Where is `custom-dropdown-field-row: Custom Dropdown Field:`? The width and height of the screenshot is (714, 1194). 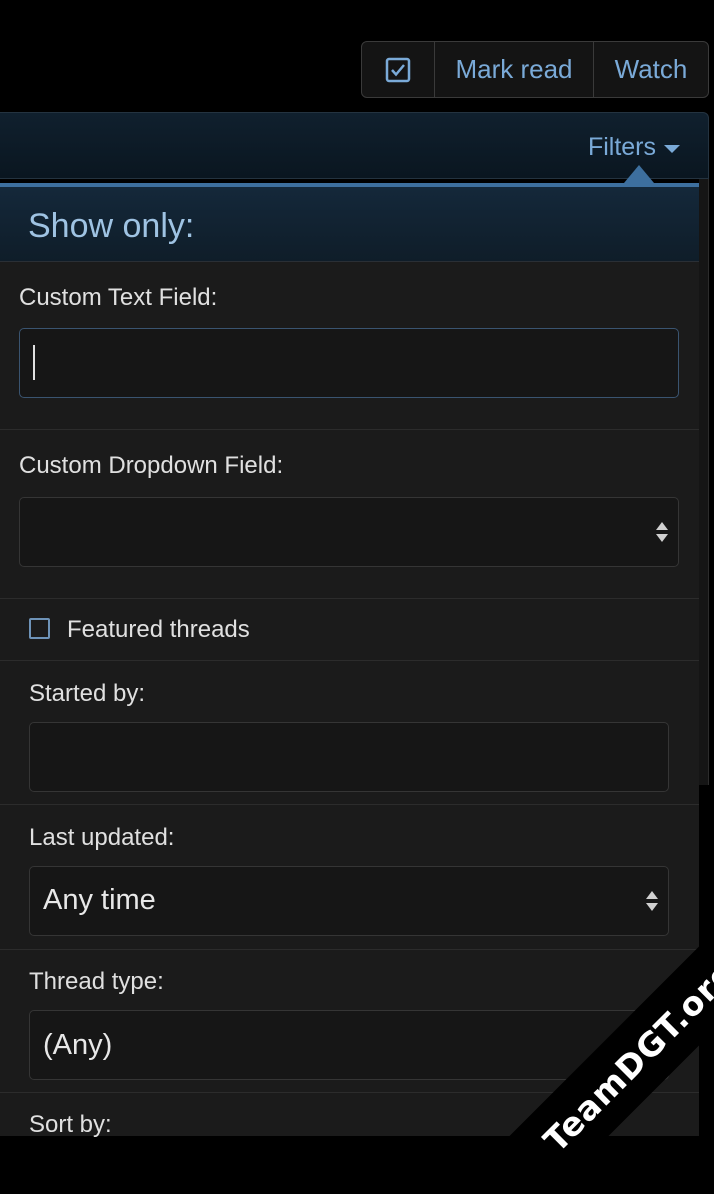
custom-dropdown-field-row: Custom Dropdown Field: is located at coordinates (349, 514).